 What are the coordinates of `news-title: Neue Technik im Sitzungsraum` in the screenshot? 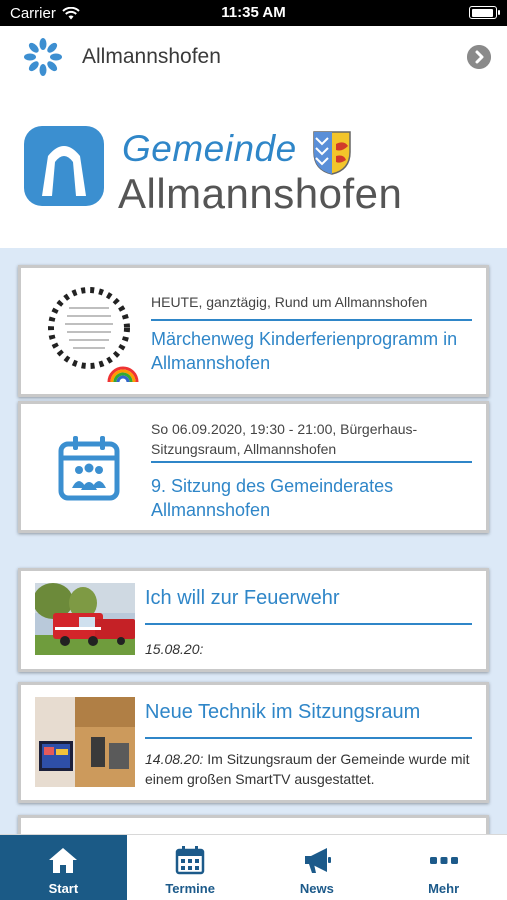 It's located at (308, 712).